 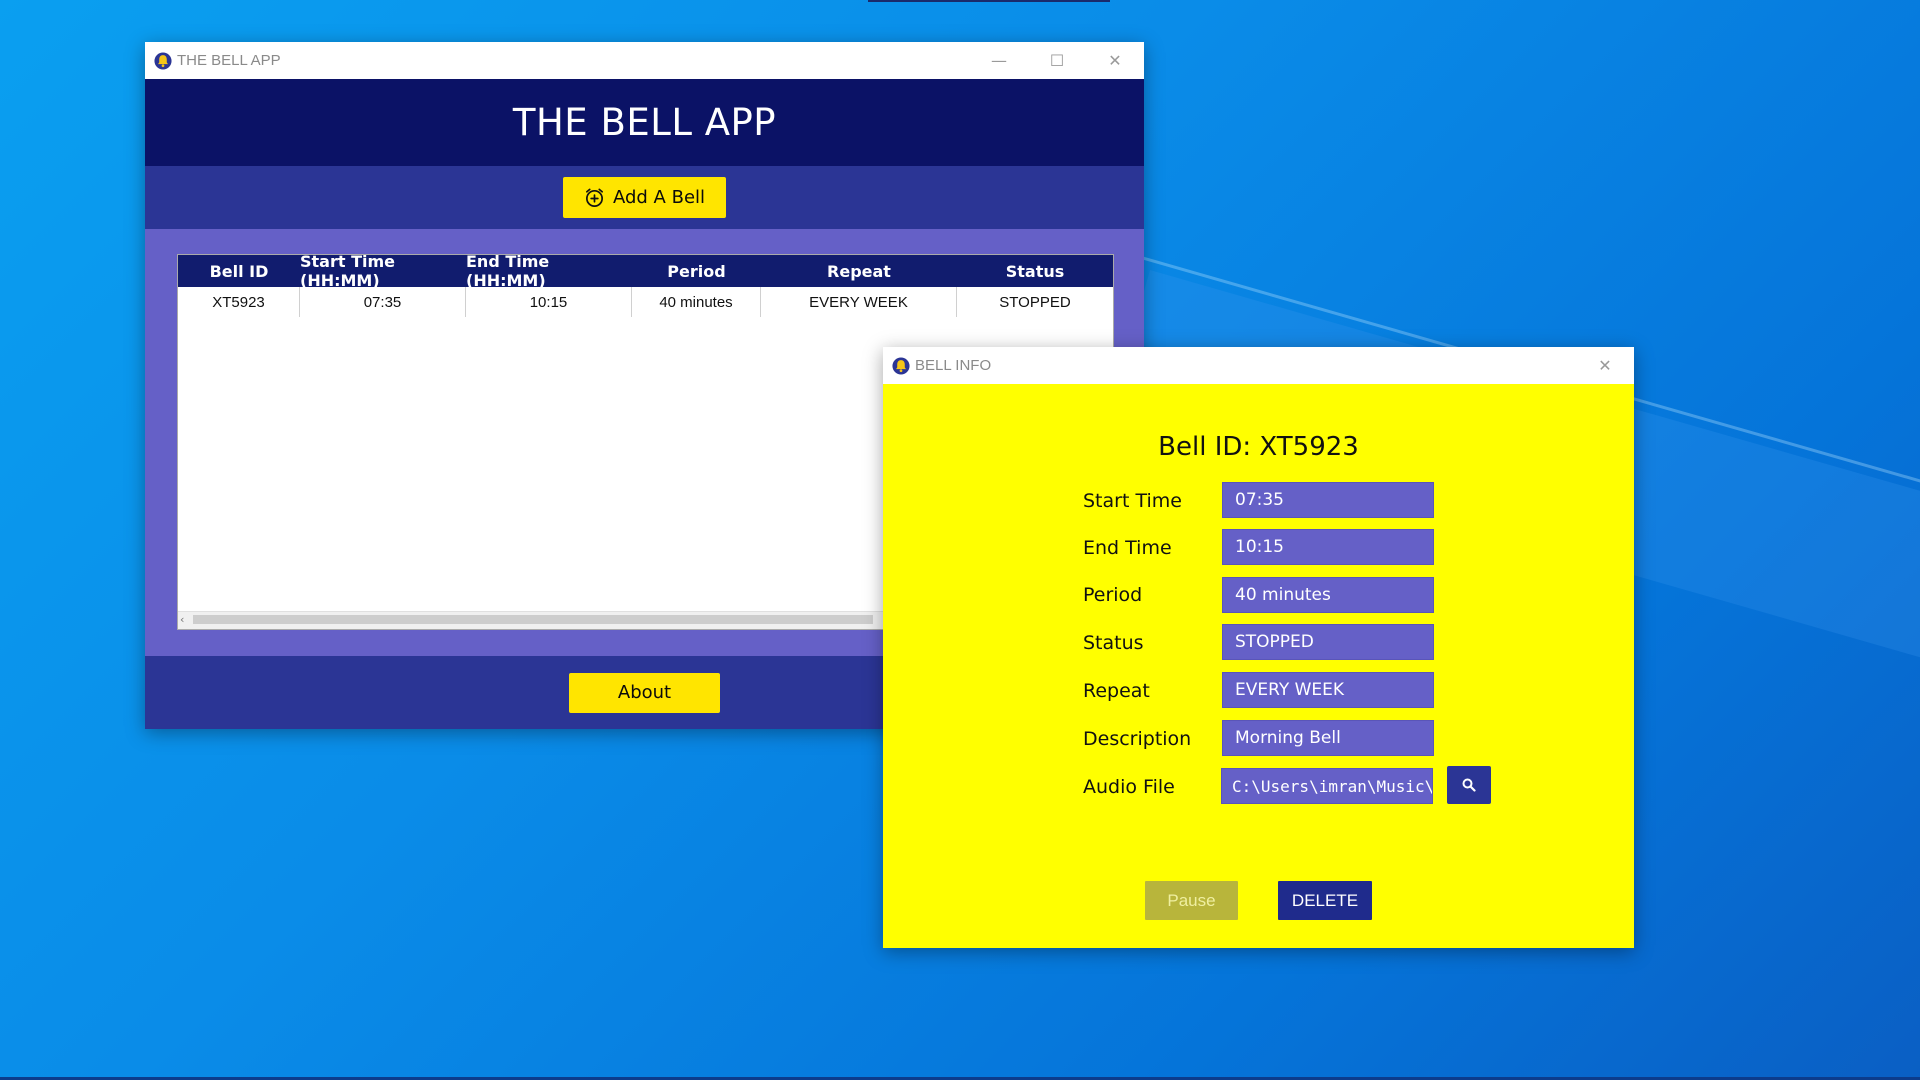 What do you see at coordinates (1191, 900) in the screenshot?
I see `pause-button: Pause` at bounding box center [1191, 900].